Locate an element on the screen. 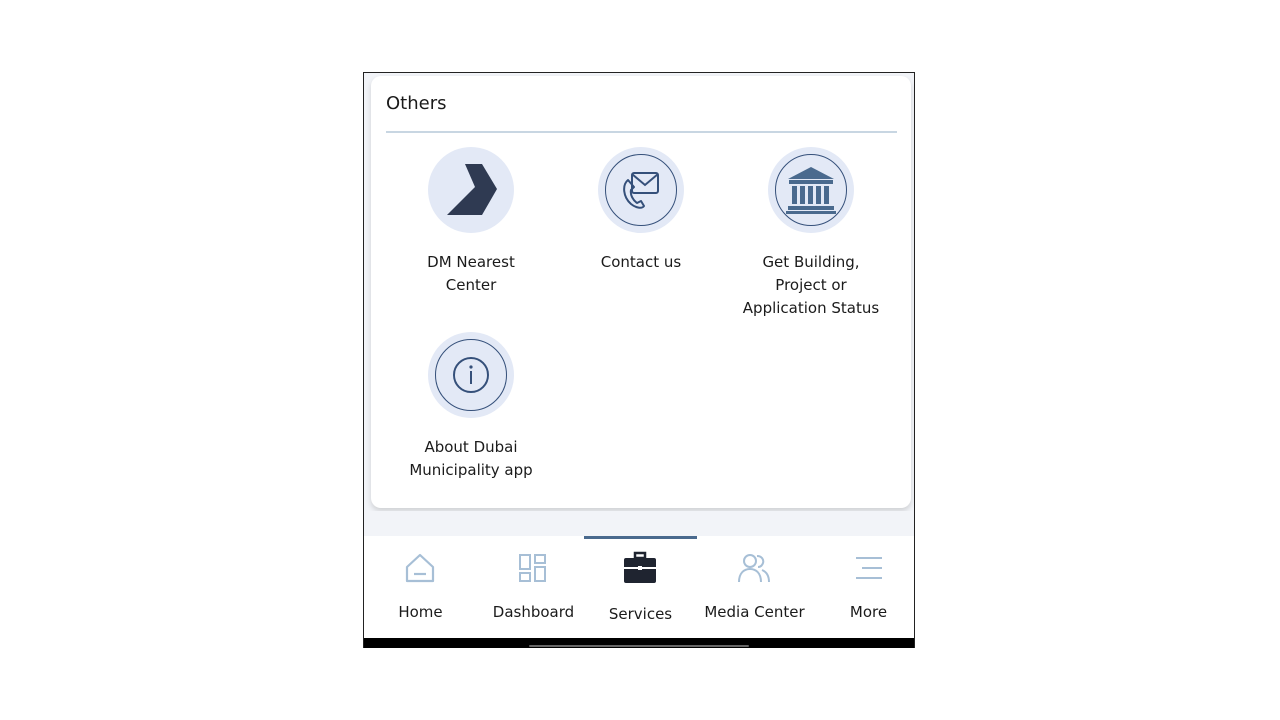 This screenshot has width=1280, height=720. tab-label: More is located at coordinates (868, 612).